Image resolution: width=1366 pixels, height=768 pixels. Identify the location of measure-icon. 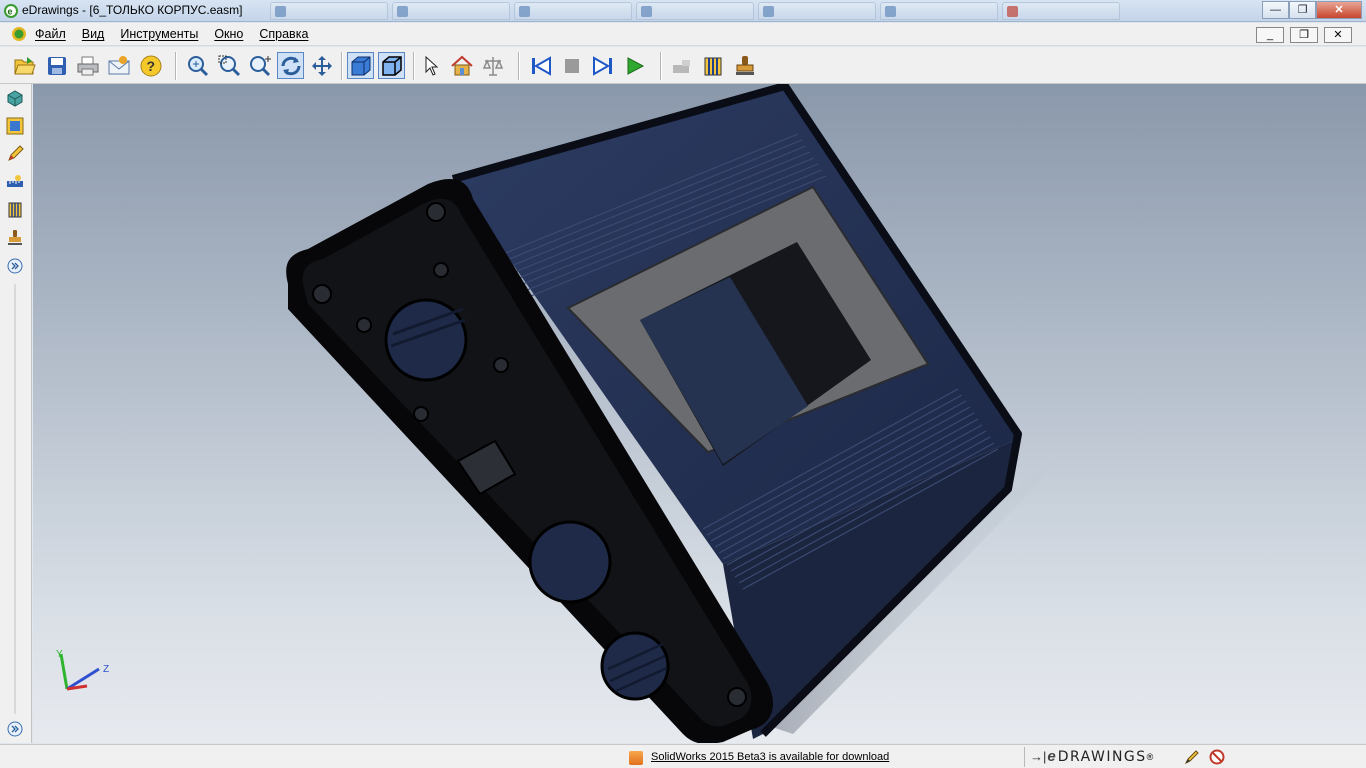
(492, 65).